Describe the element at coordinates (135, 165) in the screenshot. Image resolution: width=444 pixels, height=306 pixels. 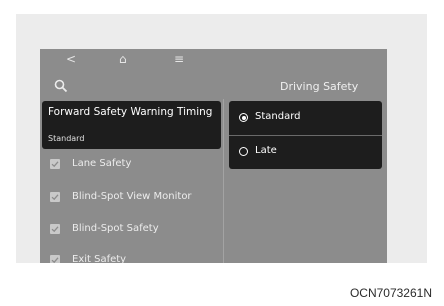
I see `lane-safety-item: Lane Safety` at that location.